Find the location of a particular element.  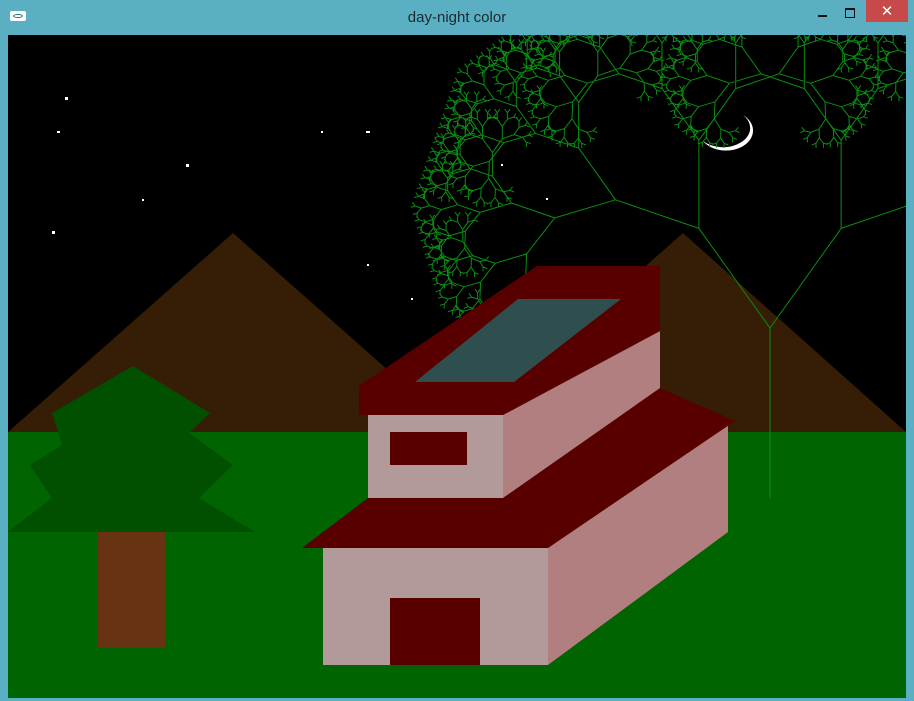

maximize-button is located at coordinates (849, 13).